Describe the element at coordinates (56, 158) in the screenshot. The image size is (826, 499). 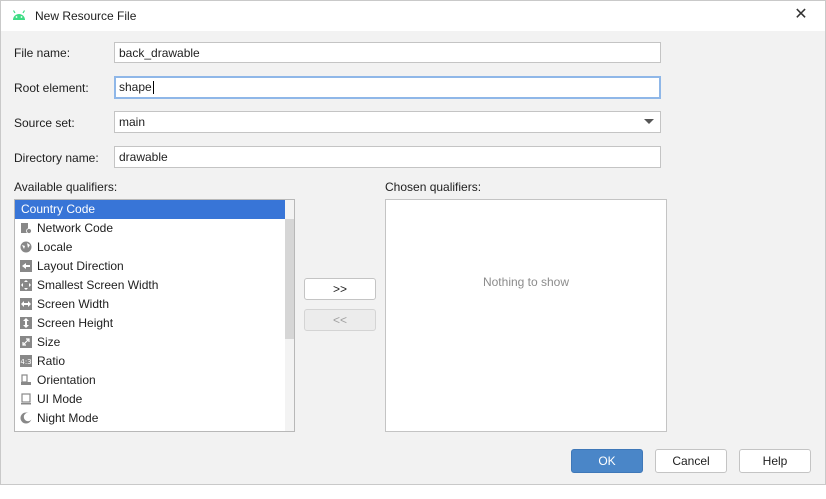
I see `directory-name-label: Directory name:` at that location.